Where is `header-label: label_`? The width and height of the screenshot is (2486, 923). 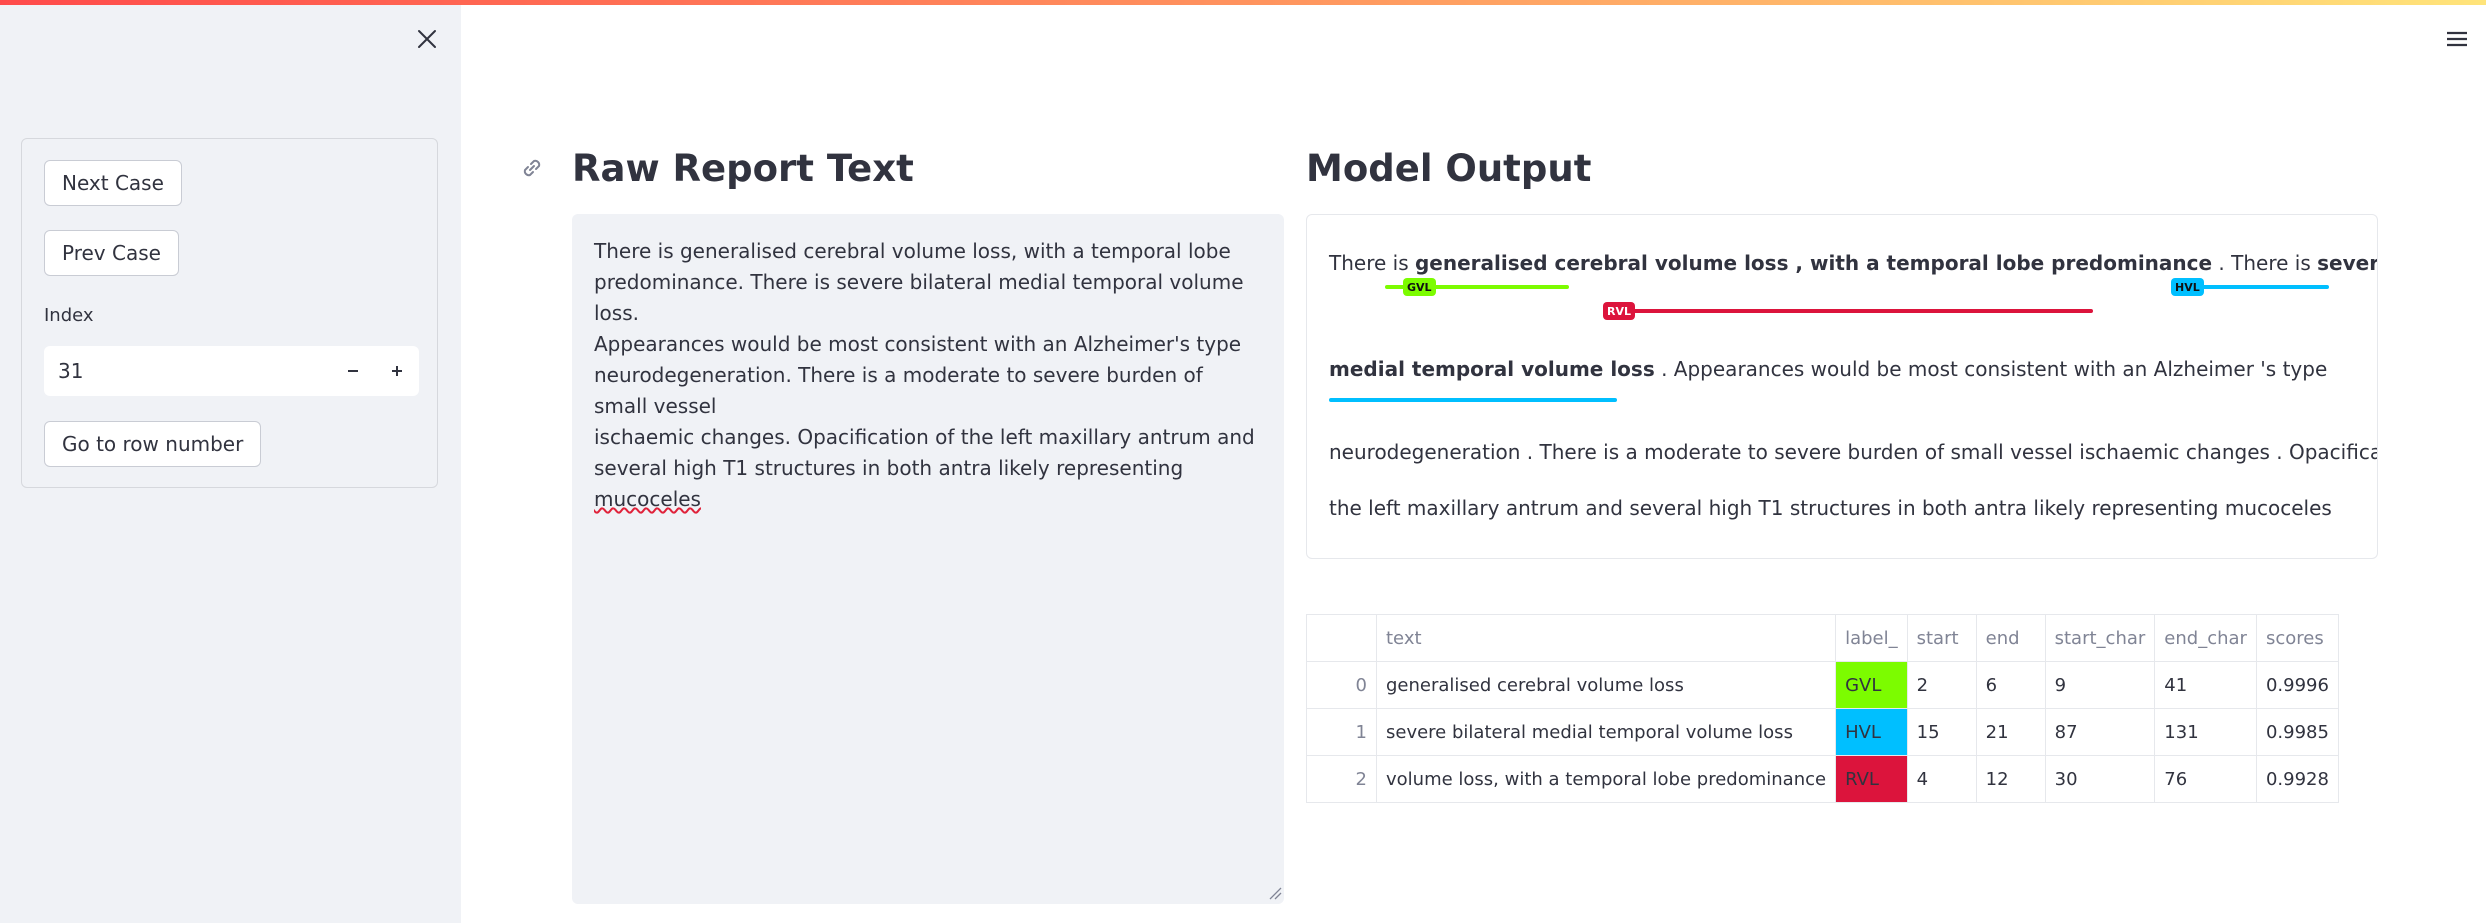
header-label: label_ is located at coordinates (1871, 638).